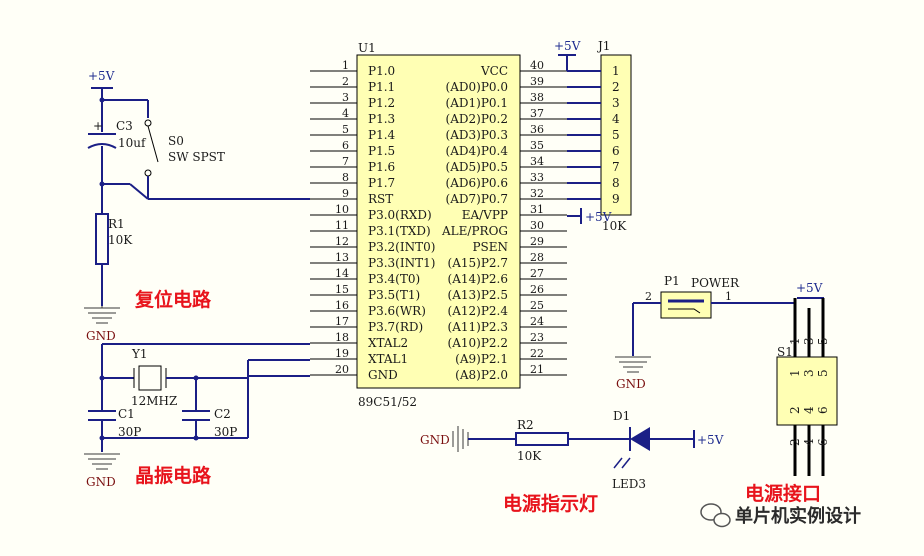  What do you see at coordinates (631, 384) in the screenshot?
I see `jack-gnd-label: GND` at bounding box center [631, 384].